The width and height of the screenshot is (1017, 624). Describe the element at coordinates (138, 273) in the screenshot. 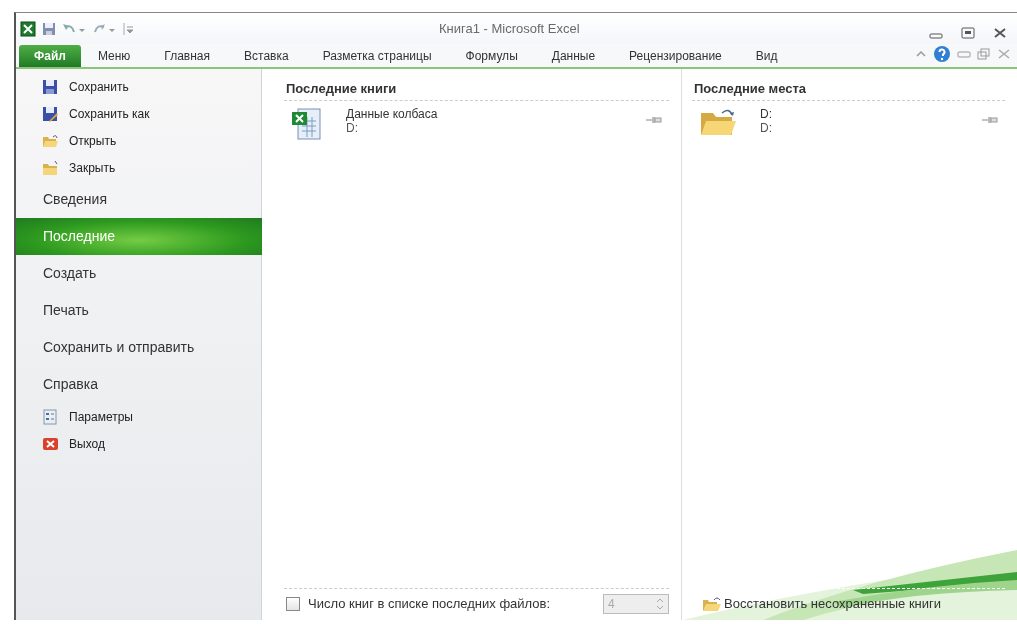

I see `menu-item: Создать` at that location.